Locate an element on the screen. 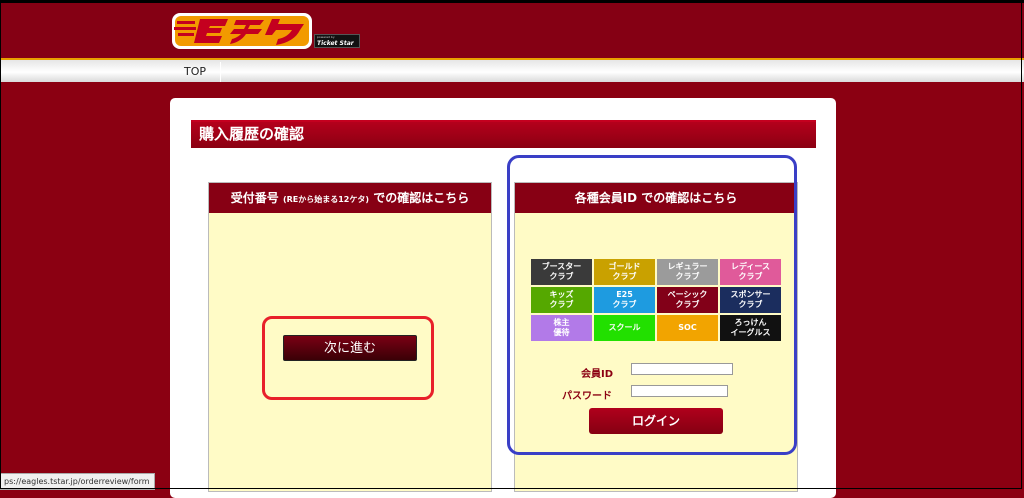 This screenshot has width=1024, height=498. member-id-input is located at coordinates (682, 369).